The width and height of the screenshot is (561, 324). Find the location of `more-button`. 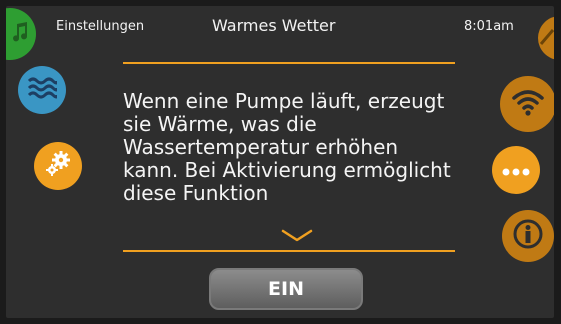

more-button is located at coordinates (516, 170).